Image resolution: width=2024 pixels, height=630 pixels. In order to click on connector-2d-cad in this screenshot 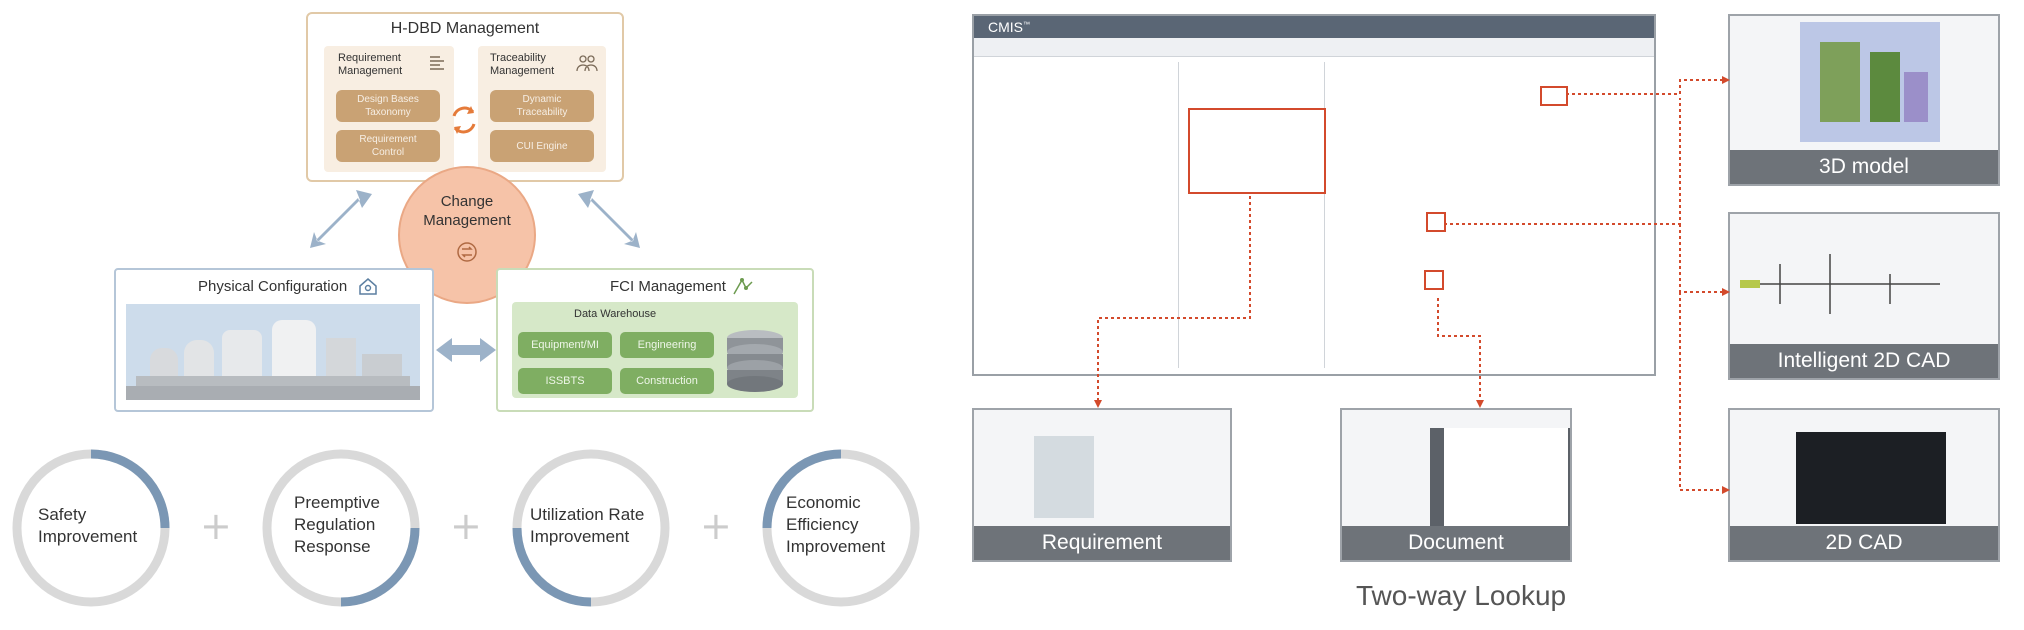, I will do `click(1700, 391)`.